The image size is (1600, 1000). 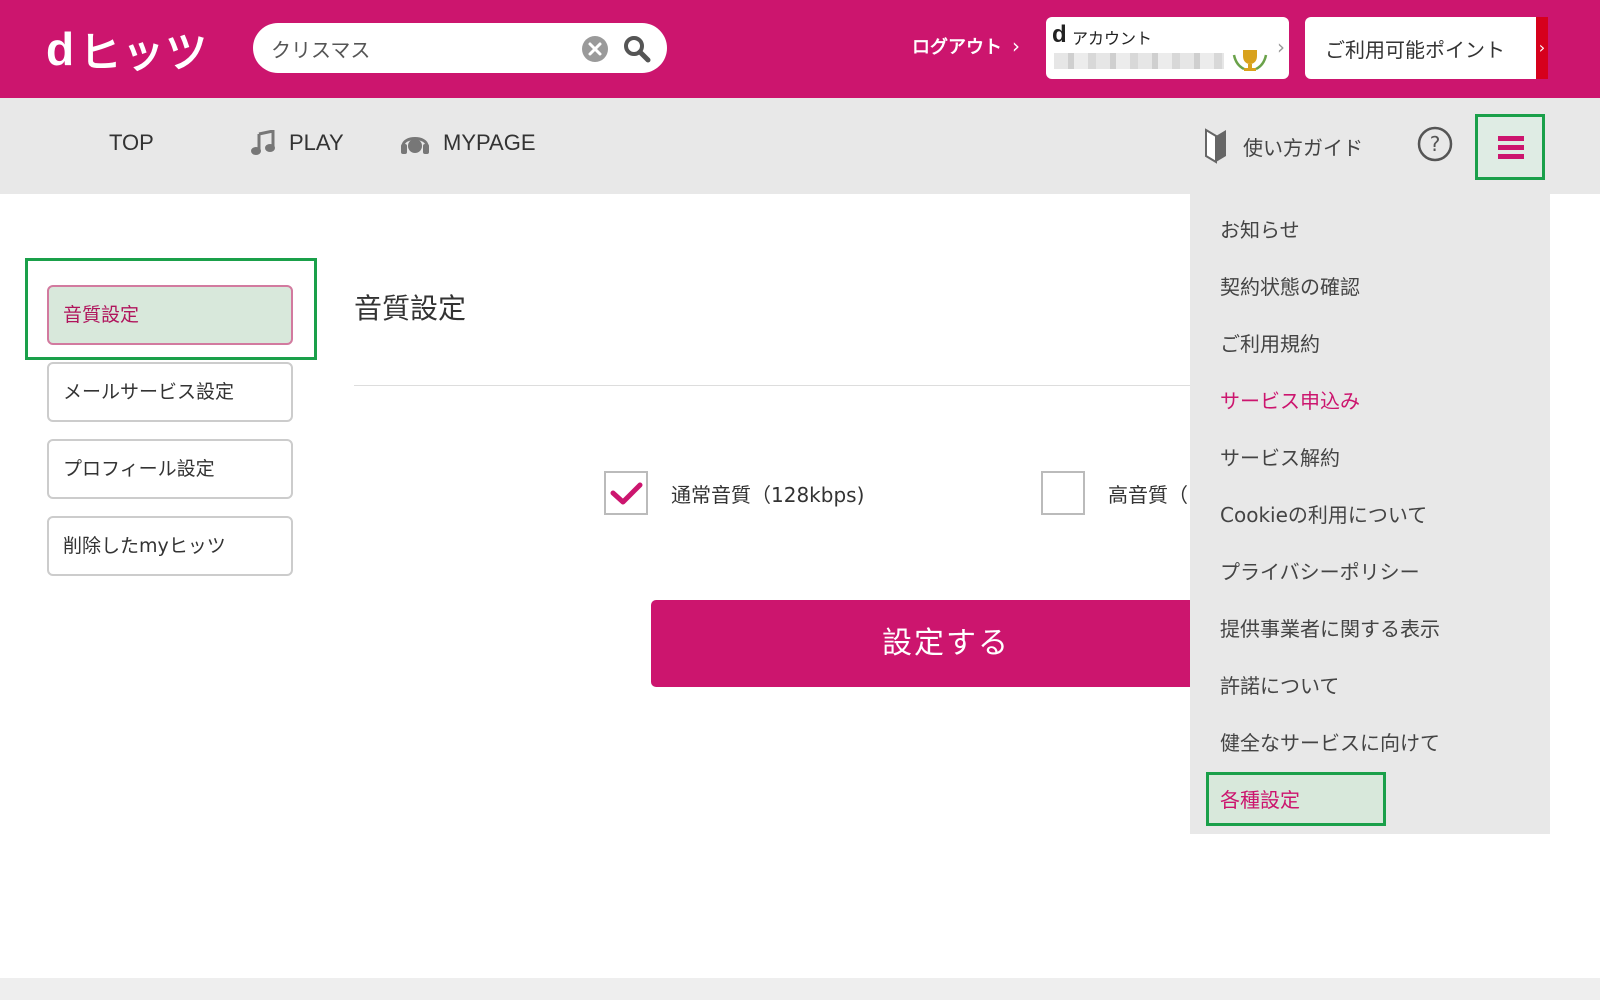 I want to click on sidebar-item-label: プロフィール設定, so click(x=139, y=469).